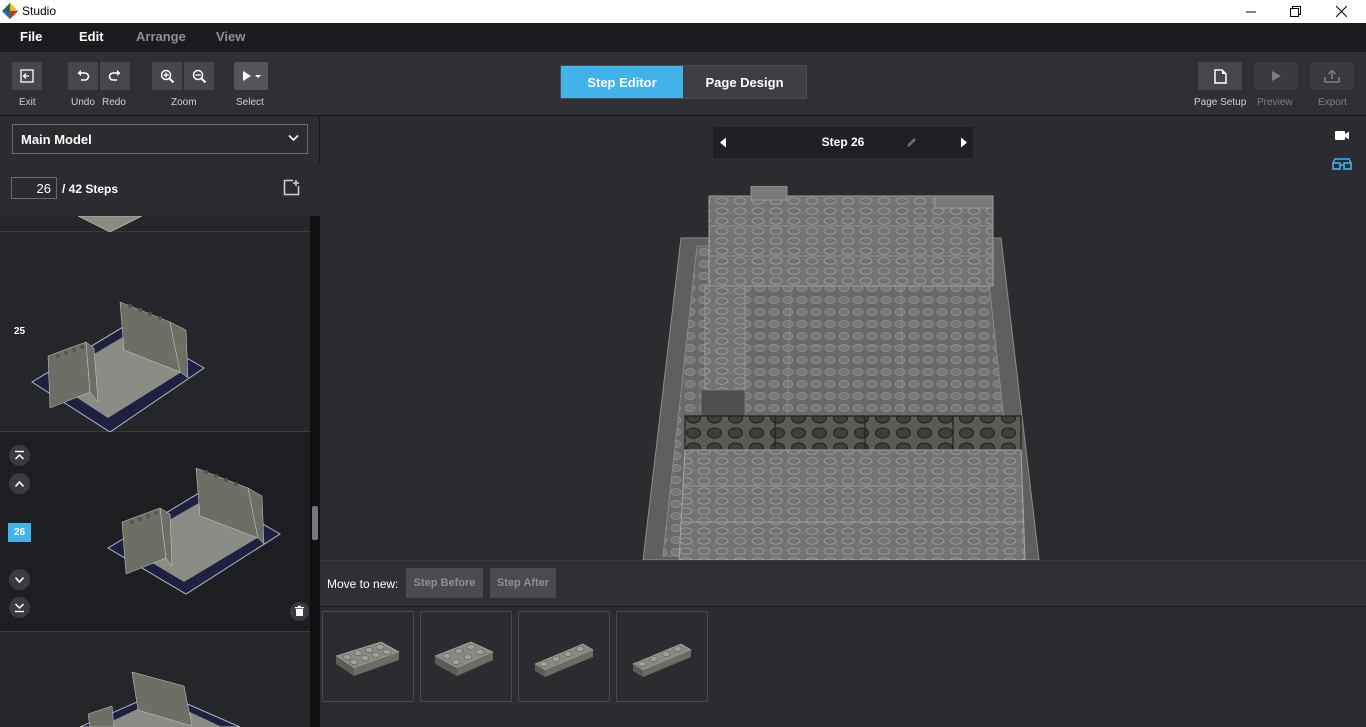  I want to click on lego-model-render, so click(841, 373).